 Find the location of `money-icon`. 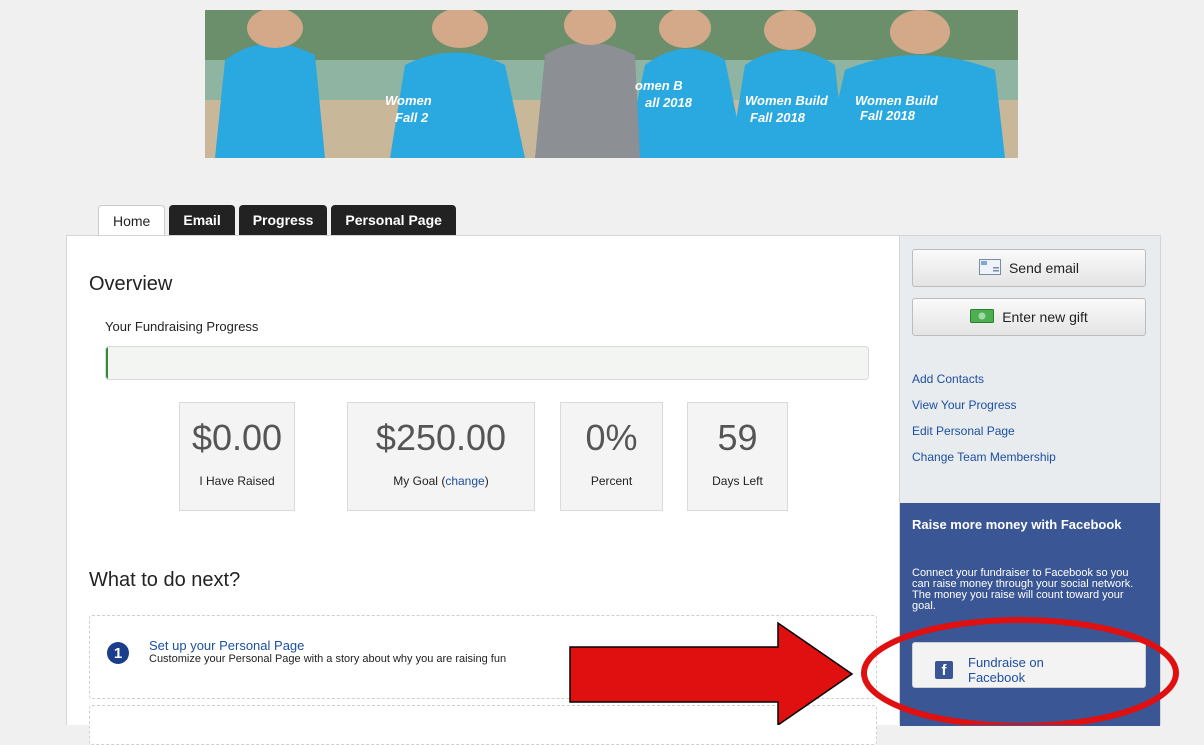

money-icon is located at coordinates (982, 317).